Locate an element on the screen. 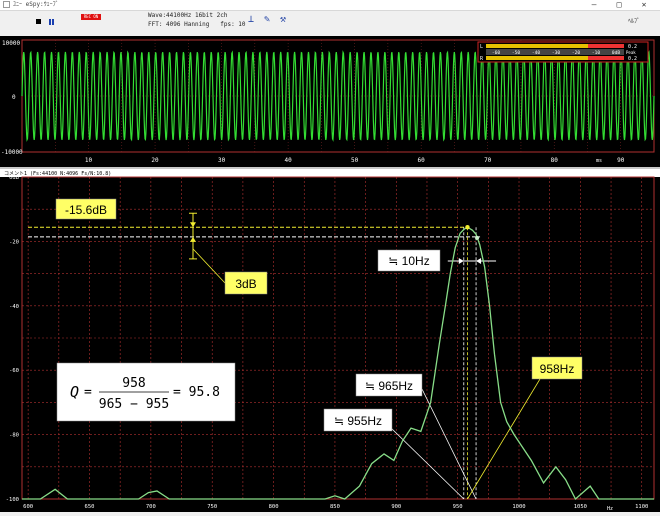 The height and width of the screenshot is (516, 660). q-numerator: 958 is located at coordinates (133, 383).